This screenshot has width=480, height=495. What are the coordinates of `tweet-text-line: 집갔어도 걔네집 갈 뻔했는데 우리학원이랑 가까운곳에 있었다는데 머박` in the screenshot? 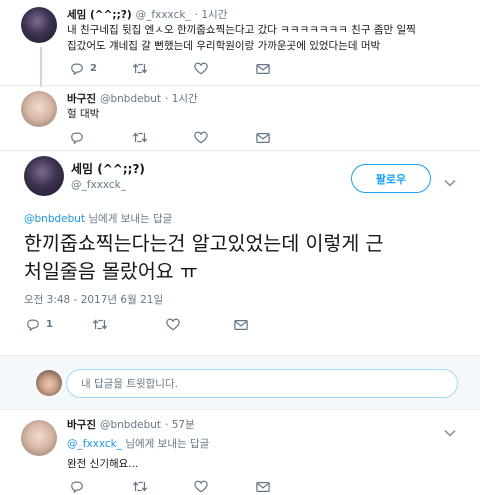 It's located at (224, 46).